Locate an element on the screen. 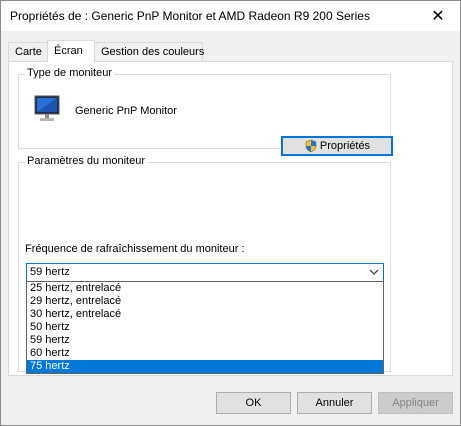  cancel-button: Annuler is located at coordinates (334, 403).